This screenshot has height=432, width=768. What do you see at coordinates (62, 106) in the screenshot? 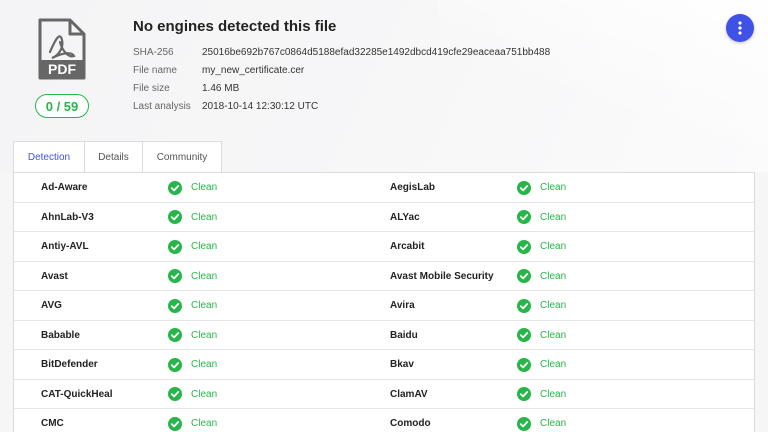
I see `detection-score: 0 / 59` at bounding box center [62, 106].